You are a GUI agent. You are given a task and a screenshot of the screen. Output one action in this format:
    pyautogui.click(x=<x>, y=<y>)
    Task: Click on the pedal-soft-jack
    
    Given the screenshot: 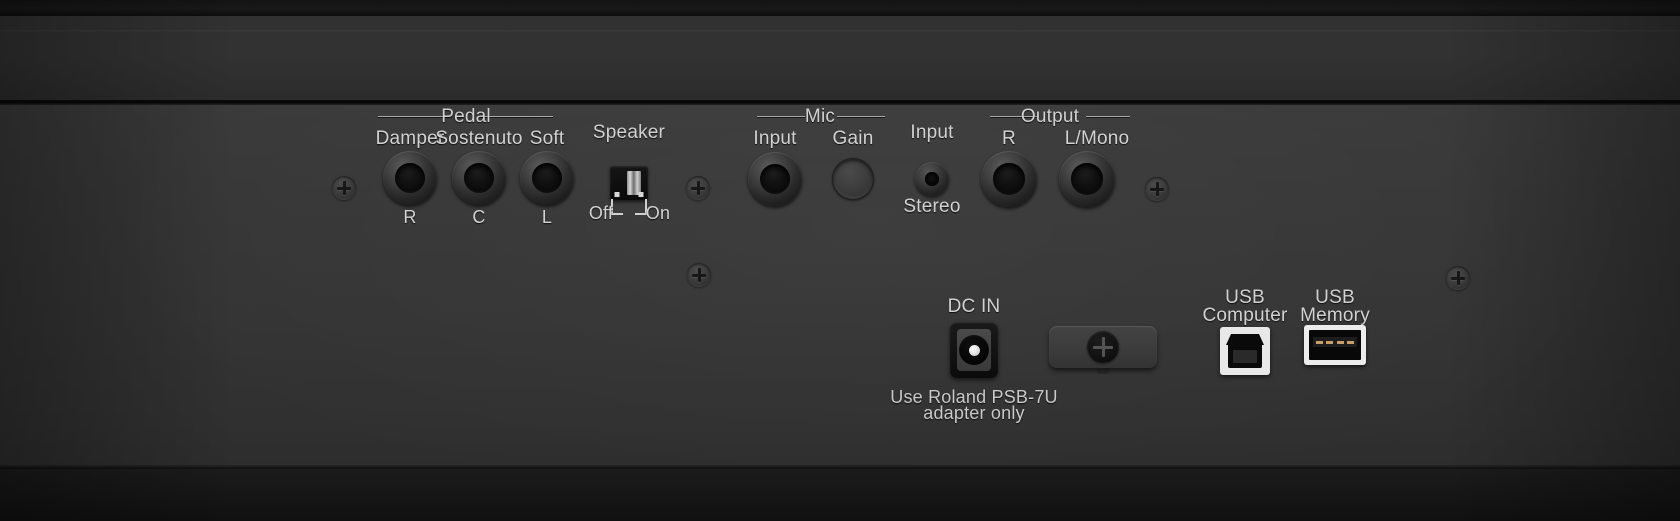 What is the action you would take?
    pyautogui.click(x=547, y=178)
    